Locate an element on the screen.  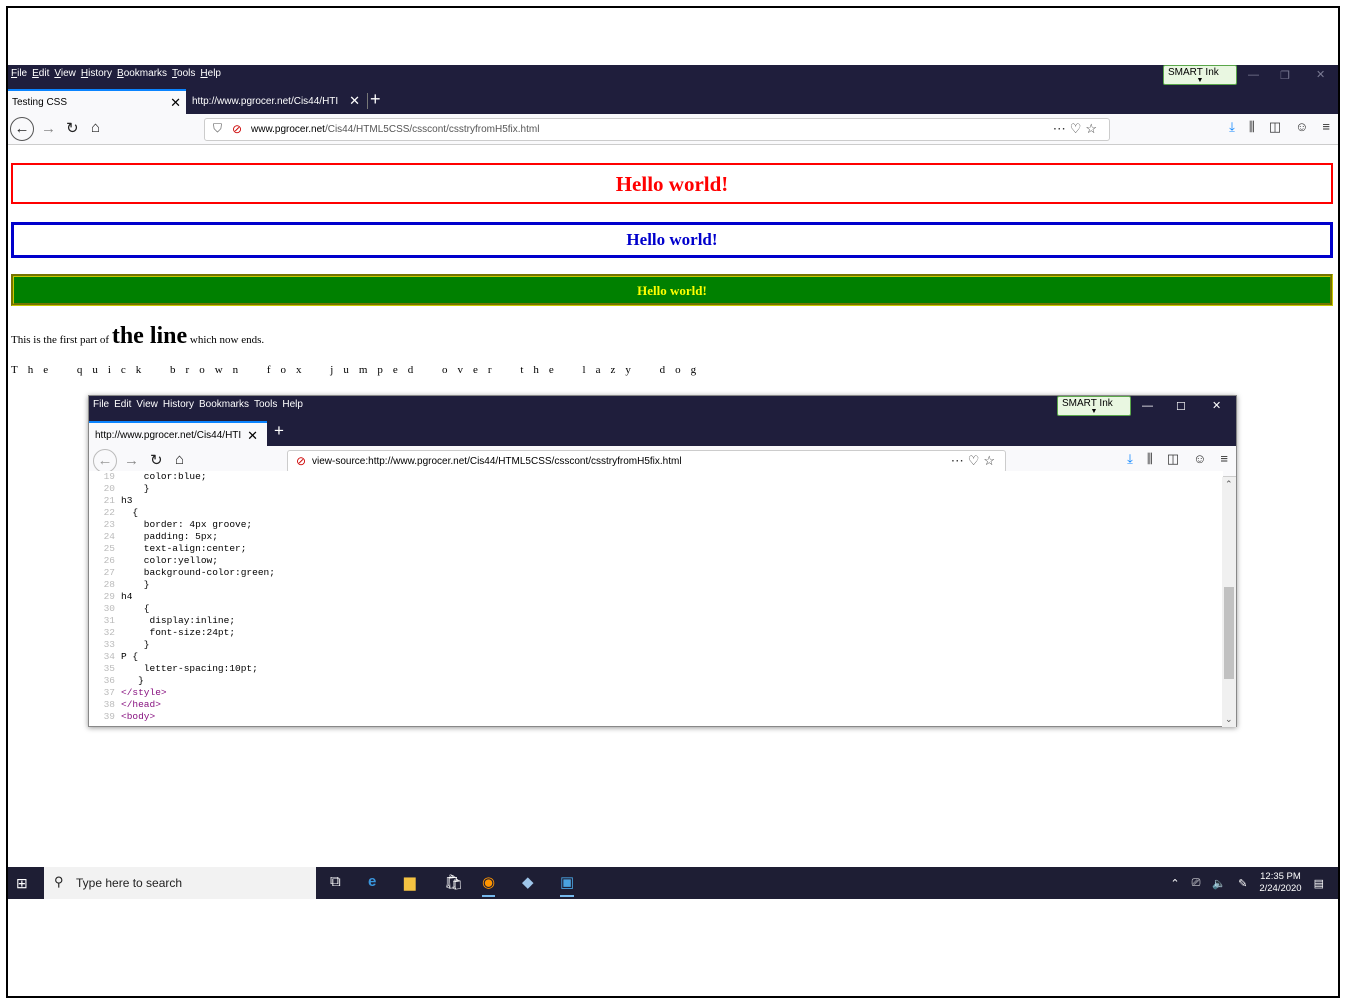
shield-icon: ⛉ is located at coordinates (217, 128).